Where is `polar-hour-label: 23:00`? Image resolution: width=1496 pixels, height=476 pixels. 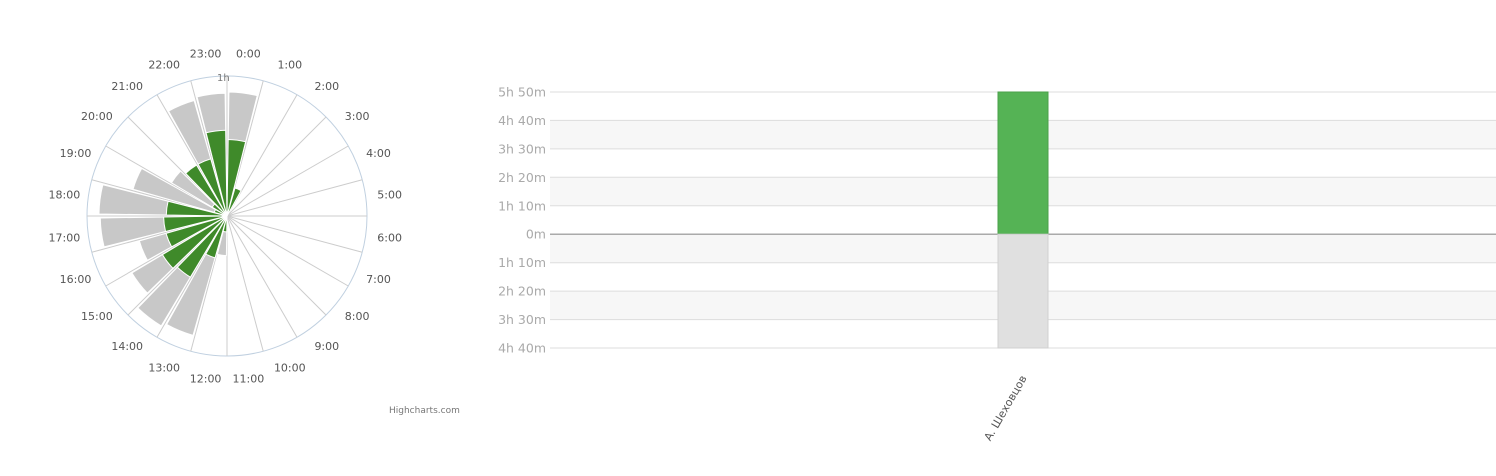
polar-hour-label: 23:00 is located at coordinates (206, 53).